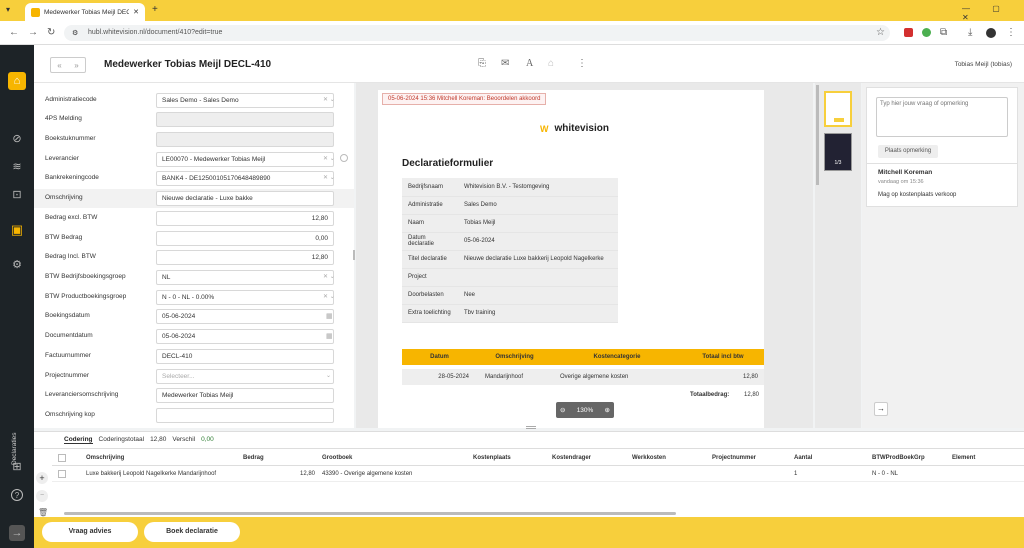 This screenshot has width=1024, height=548. What do you see at coordinates (183, 440) in the screenshot?
I see `tab-verschil: Verschil` at bounding box center [183, 440].